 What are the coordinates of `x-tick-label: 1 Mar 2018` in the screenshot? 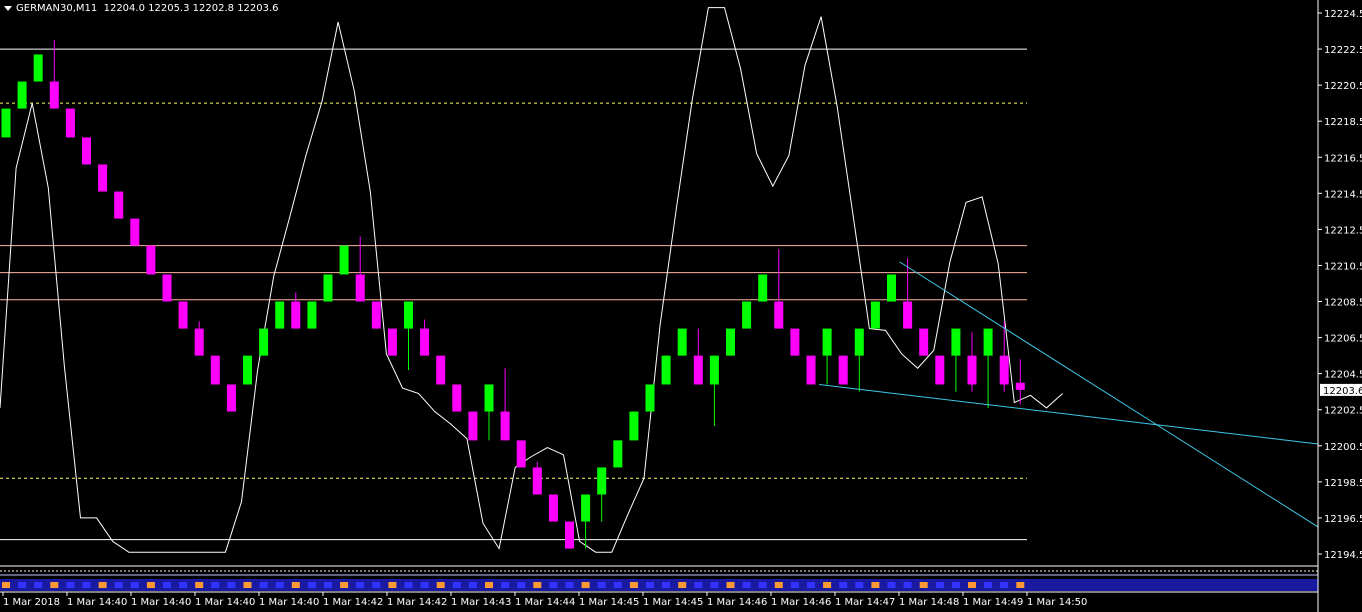 It's located at (31, 602).